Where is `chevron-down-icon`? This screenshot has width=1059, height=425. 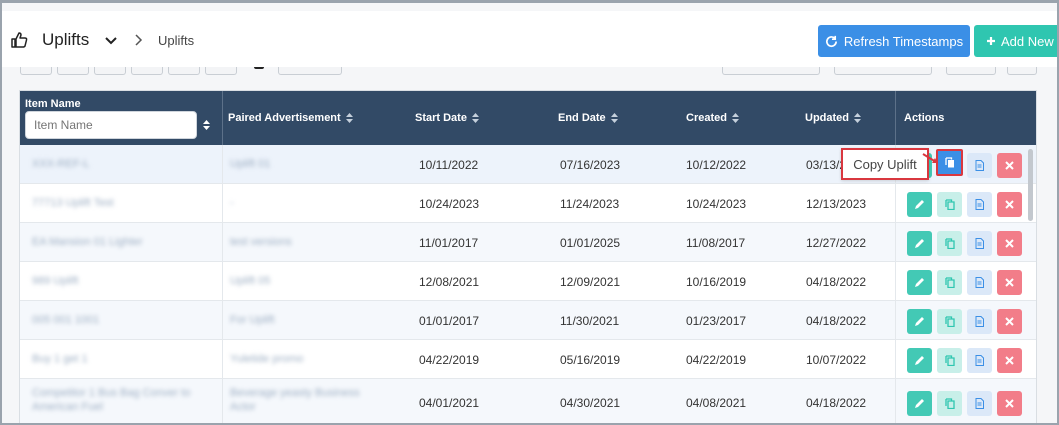
chevron-down-icon is located at coordinates (111, 41).